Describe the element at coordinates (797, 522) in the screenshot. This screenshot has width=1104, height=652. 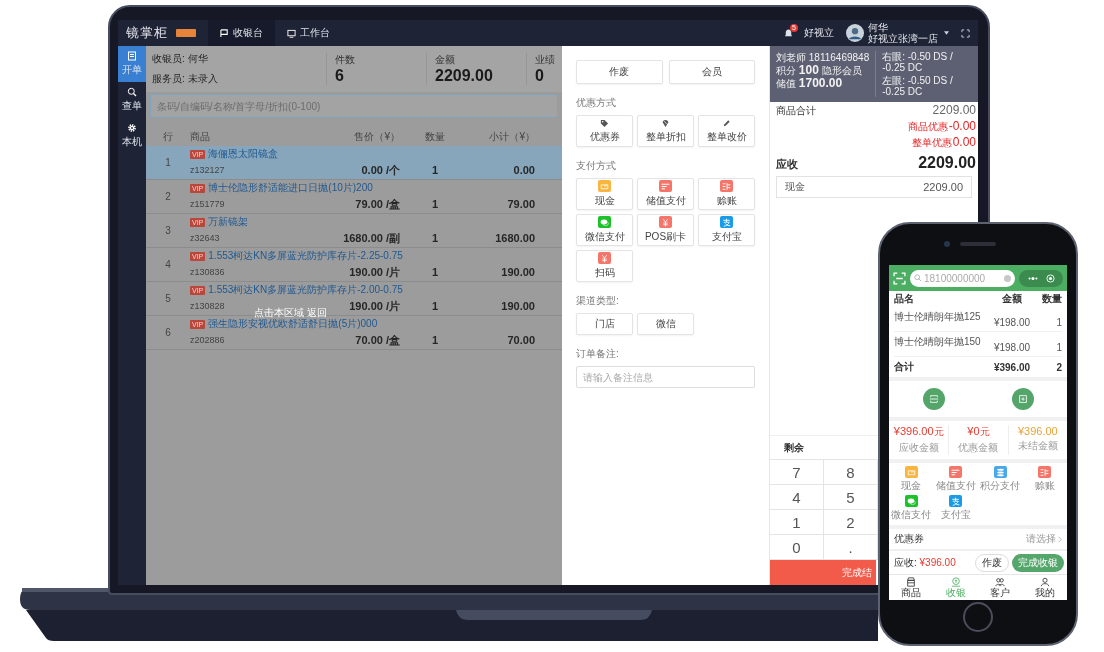
I see `keypad-key: 1` at that location.